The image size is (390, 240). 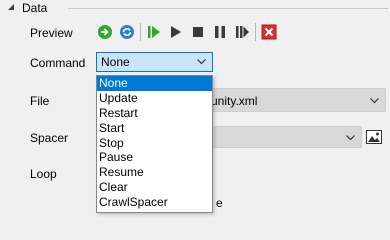 What do you see at coordinates (11, 7) in the screenshot?
I see `collapse-arrow-icon` at bounding box center [11, 7].